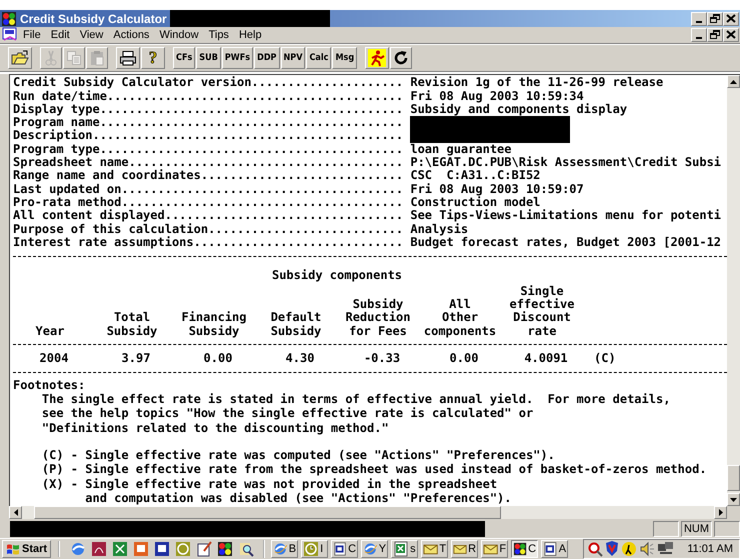  Describe the element at coordinates (345, 58) in the screenshot. I see `toolbar-button: Msg` at that location.